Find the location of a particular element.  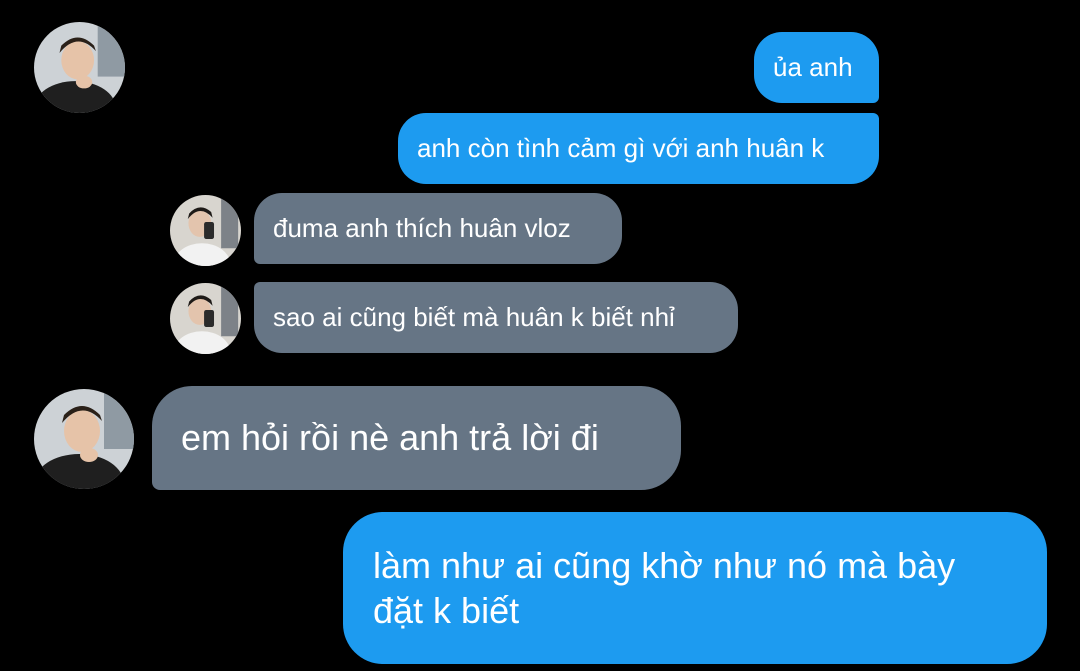

avatar-photo-a-icon is located at coordinates (79, 67).